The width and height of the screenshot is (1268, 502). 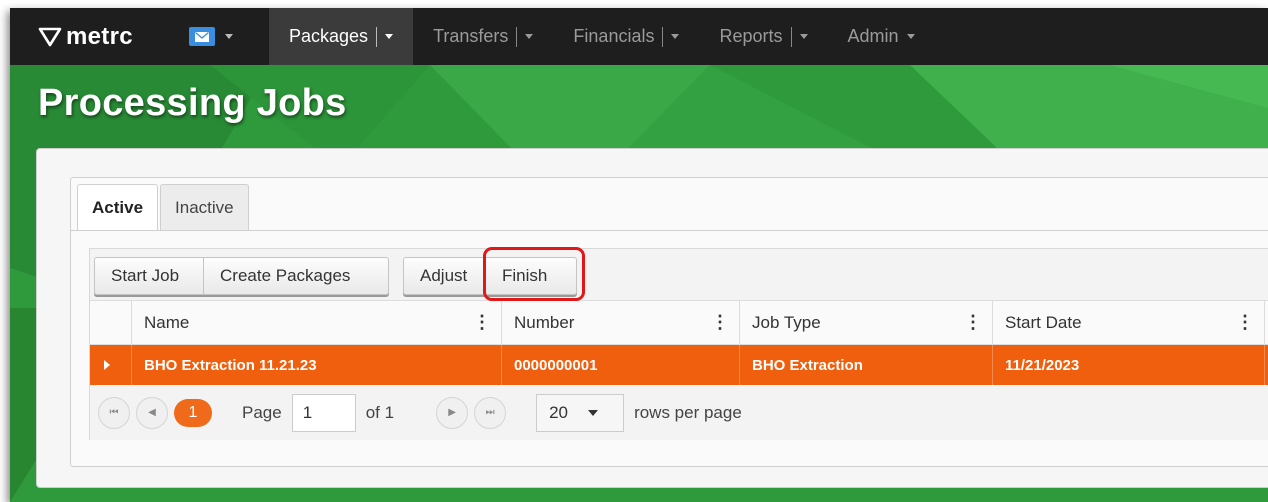 I want to click on nav-label: Admin, so click(x=873, y=36).